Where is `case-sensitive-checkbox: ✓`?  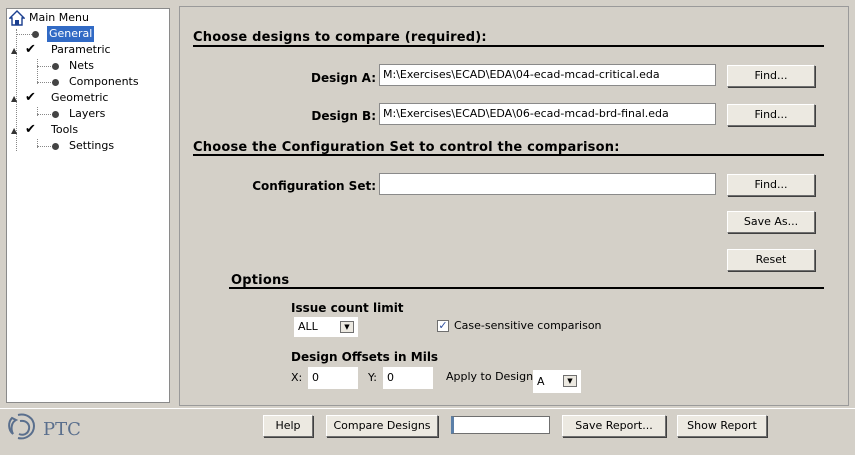 case-sensitive-checkbox: ✓ is located at coordinates (443, 326).